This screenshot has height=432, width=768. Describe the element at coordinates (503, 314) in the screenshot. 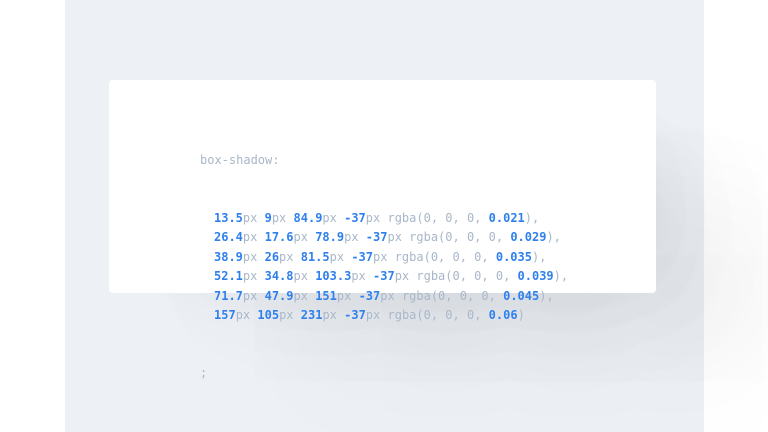

I see `alpha-value: 0.06` at that location.